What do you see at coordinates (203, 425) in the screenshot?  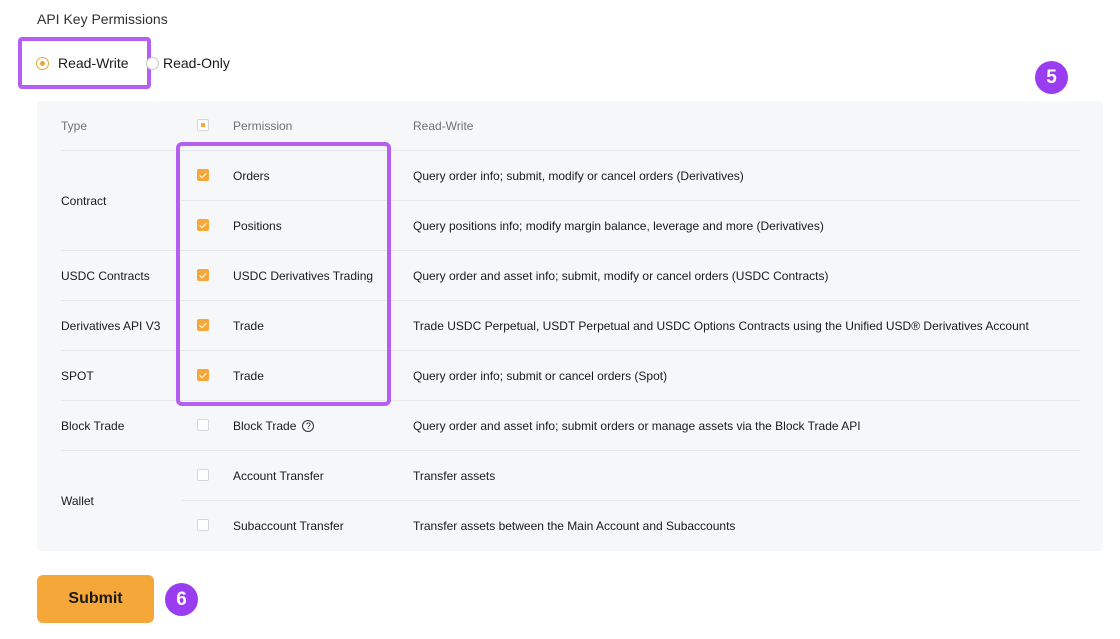 I see `checkbox-block-trade` at bounding box center [203, 425].